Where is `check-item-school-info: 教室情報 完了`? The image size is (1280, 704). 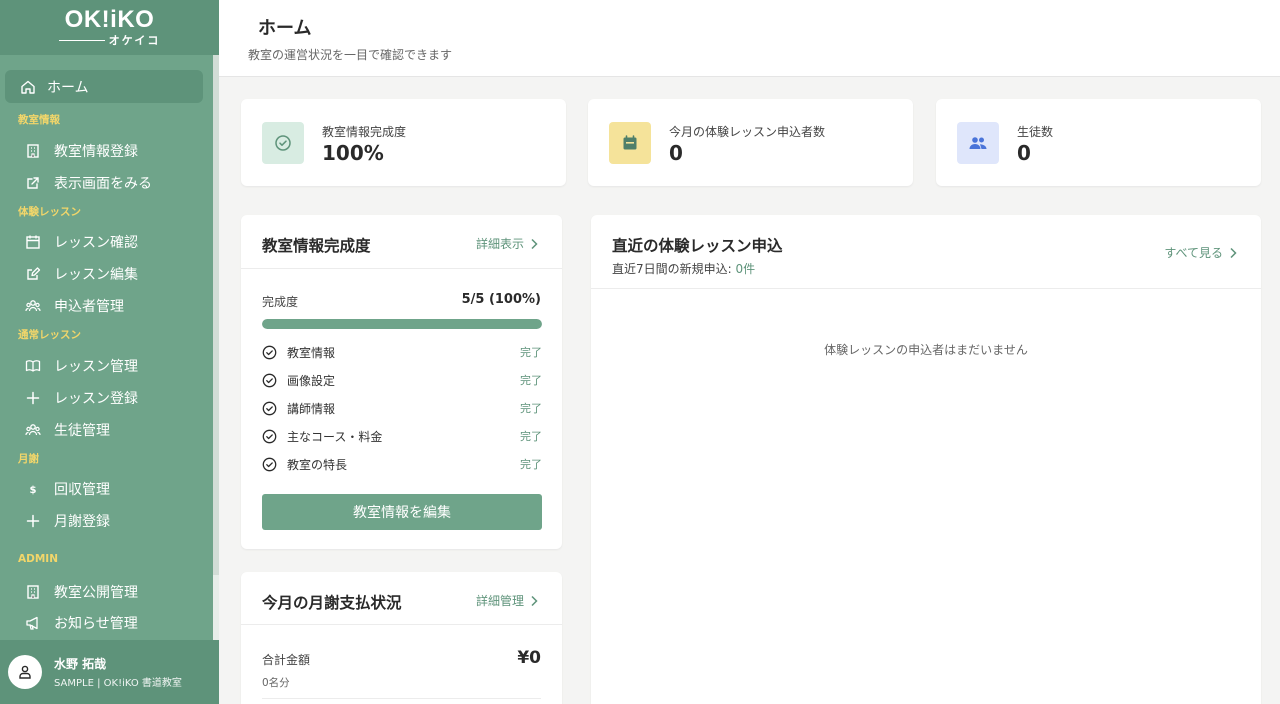
check-item-school-info: 教室情報 完了 is located at coordinates (402, 352).